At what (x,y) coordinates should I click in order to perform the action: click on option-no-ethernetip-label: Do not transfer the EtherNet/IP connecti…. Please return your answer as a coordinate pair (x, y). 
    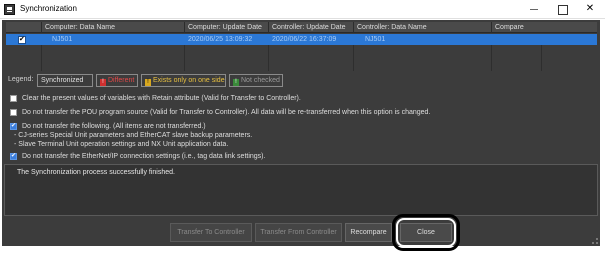
    Looking at the image, I should click on (144, 156).